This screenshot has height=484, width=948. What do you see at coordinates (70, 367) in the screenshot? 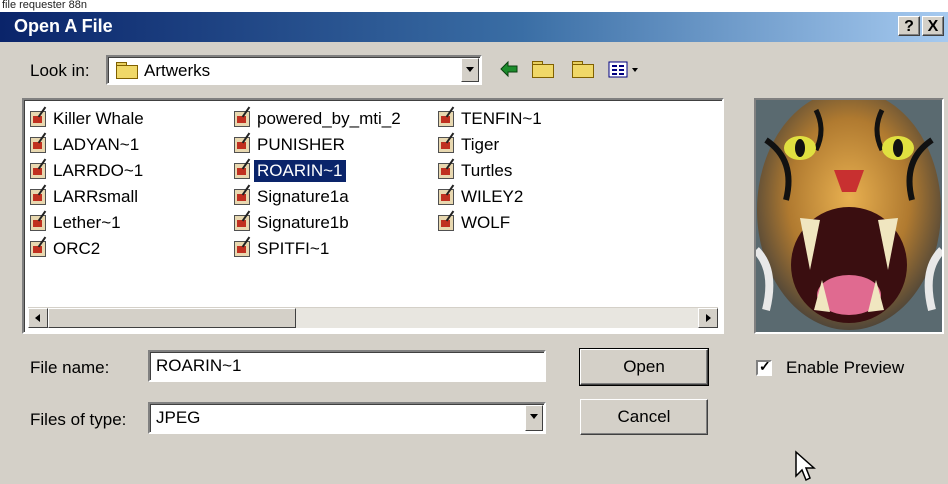
I see `file-name-label: File name:` at bounding box center [70, 367].